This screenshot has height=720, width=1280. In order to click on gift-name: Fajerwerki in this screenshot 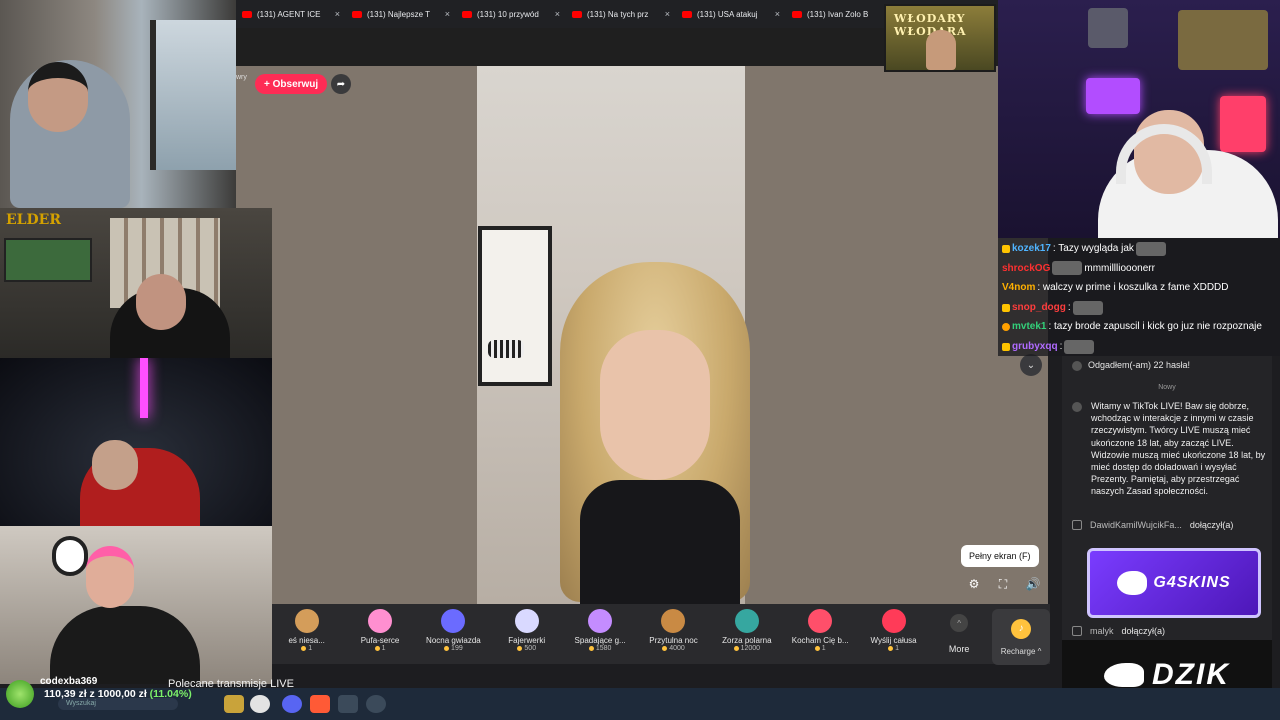, I will do `click(527, 640)`.